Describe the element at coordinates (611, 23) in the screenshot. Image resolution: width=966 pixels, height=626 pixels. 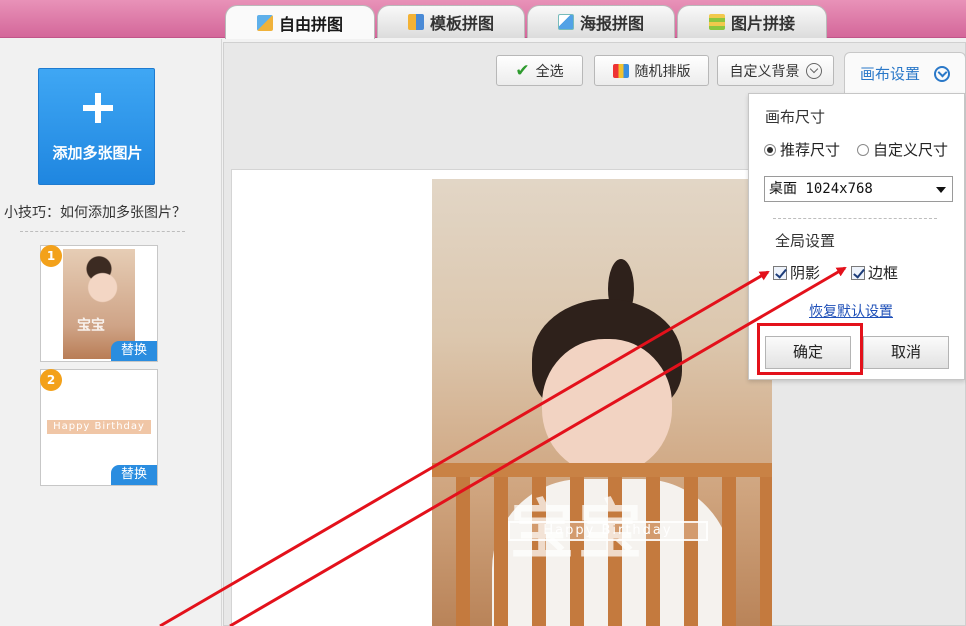
I see `tab-label: 海报拼图` at that location.